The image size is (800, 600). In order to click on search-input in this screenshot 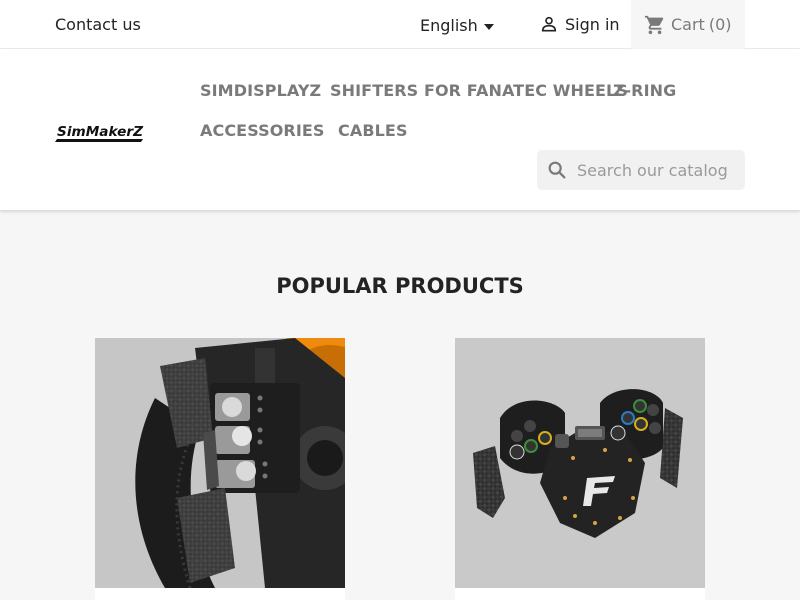, I will do `click(657, 170)`.